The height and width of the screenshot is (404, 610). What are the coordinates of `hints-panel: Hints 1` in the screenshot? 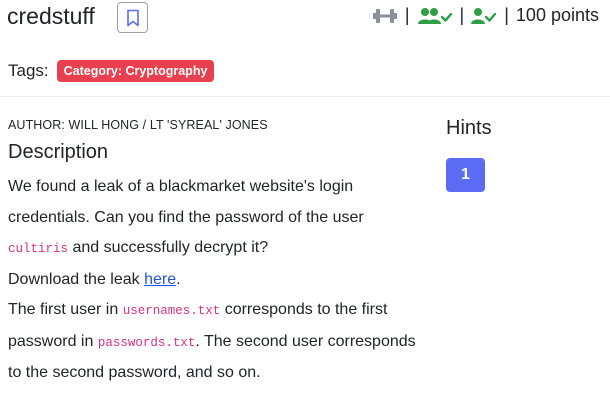 It's located at (469, 154).